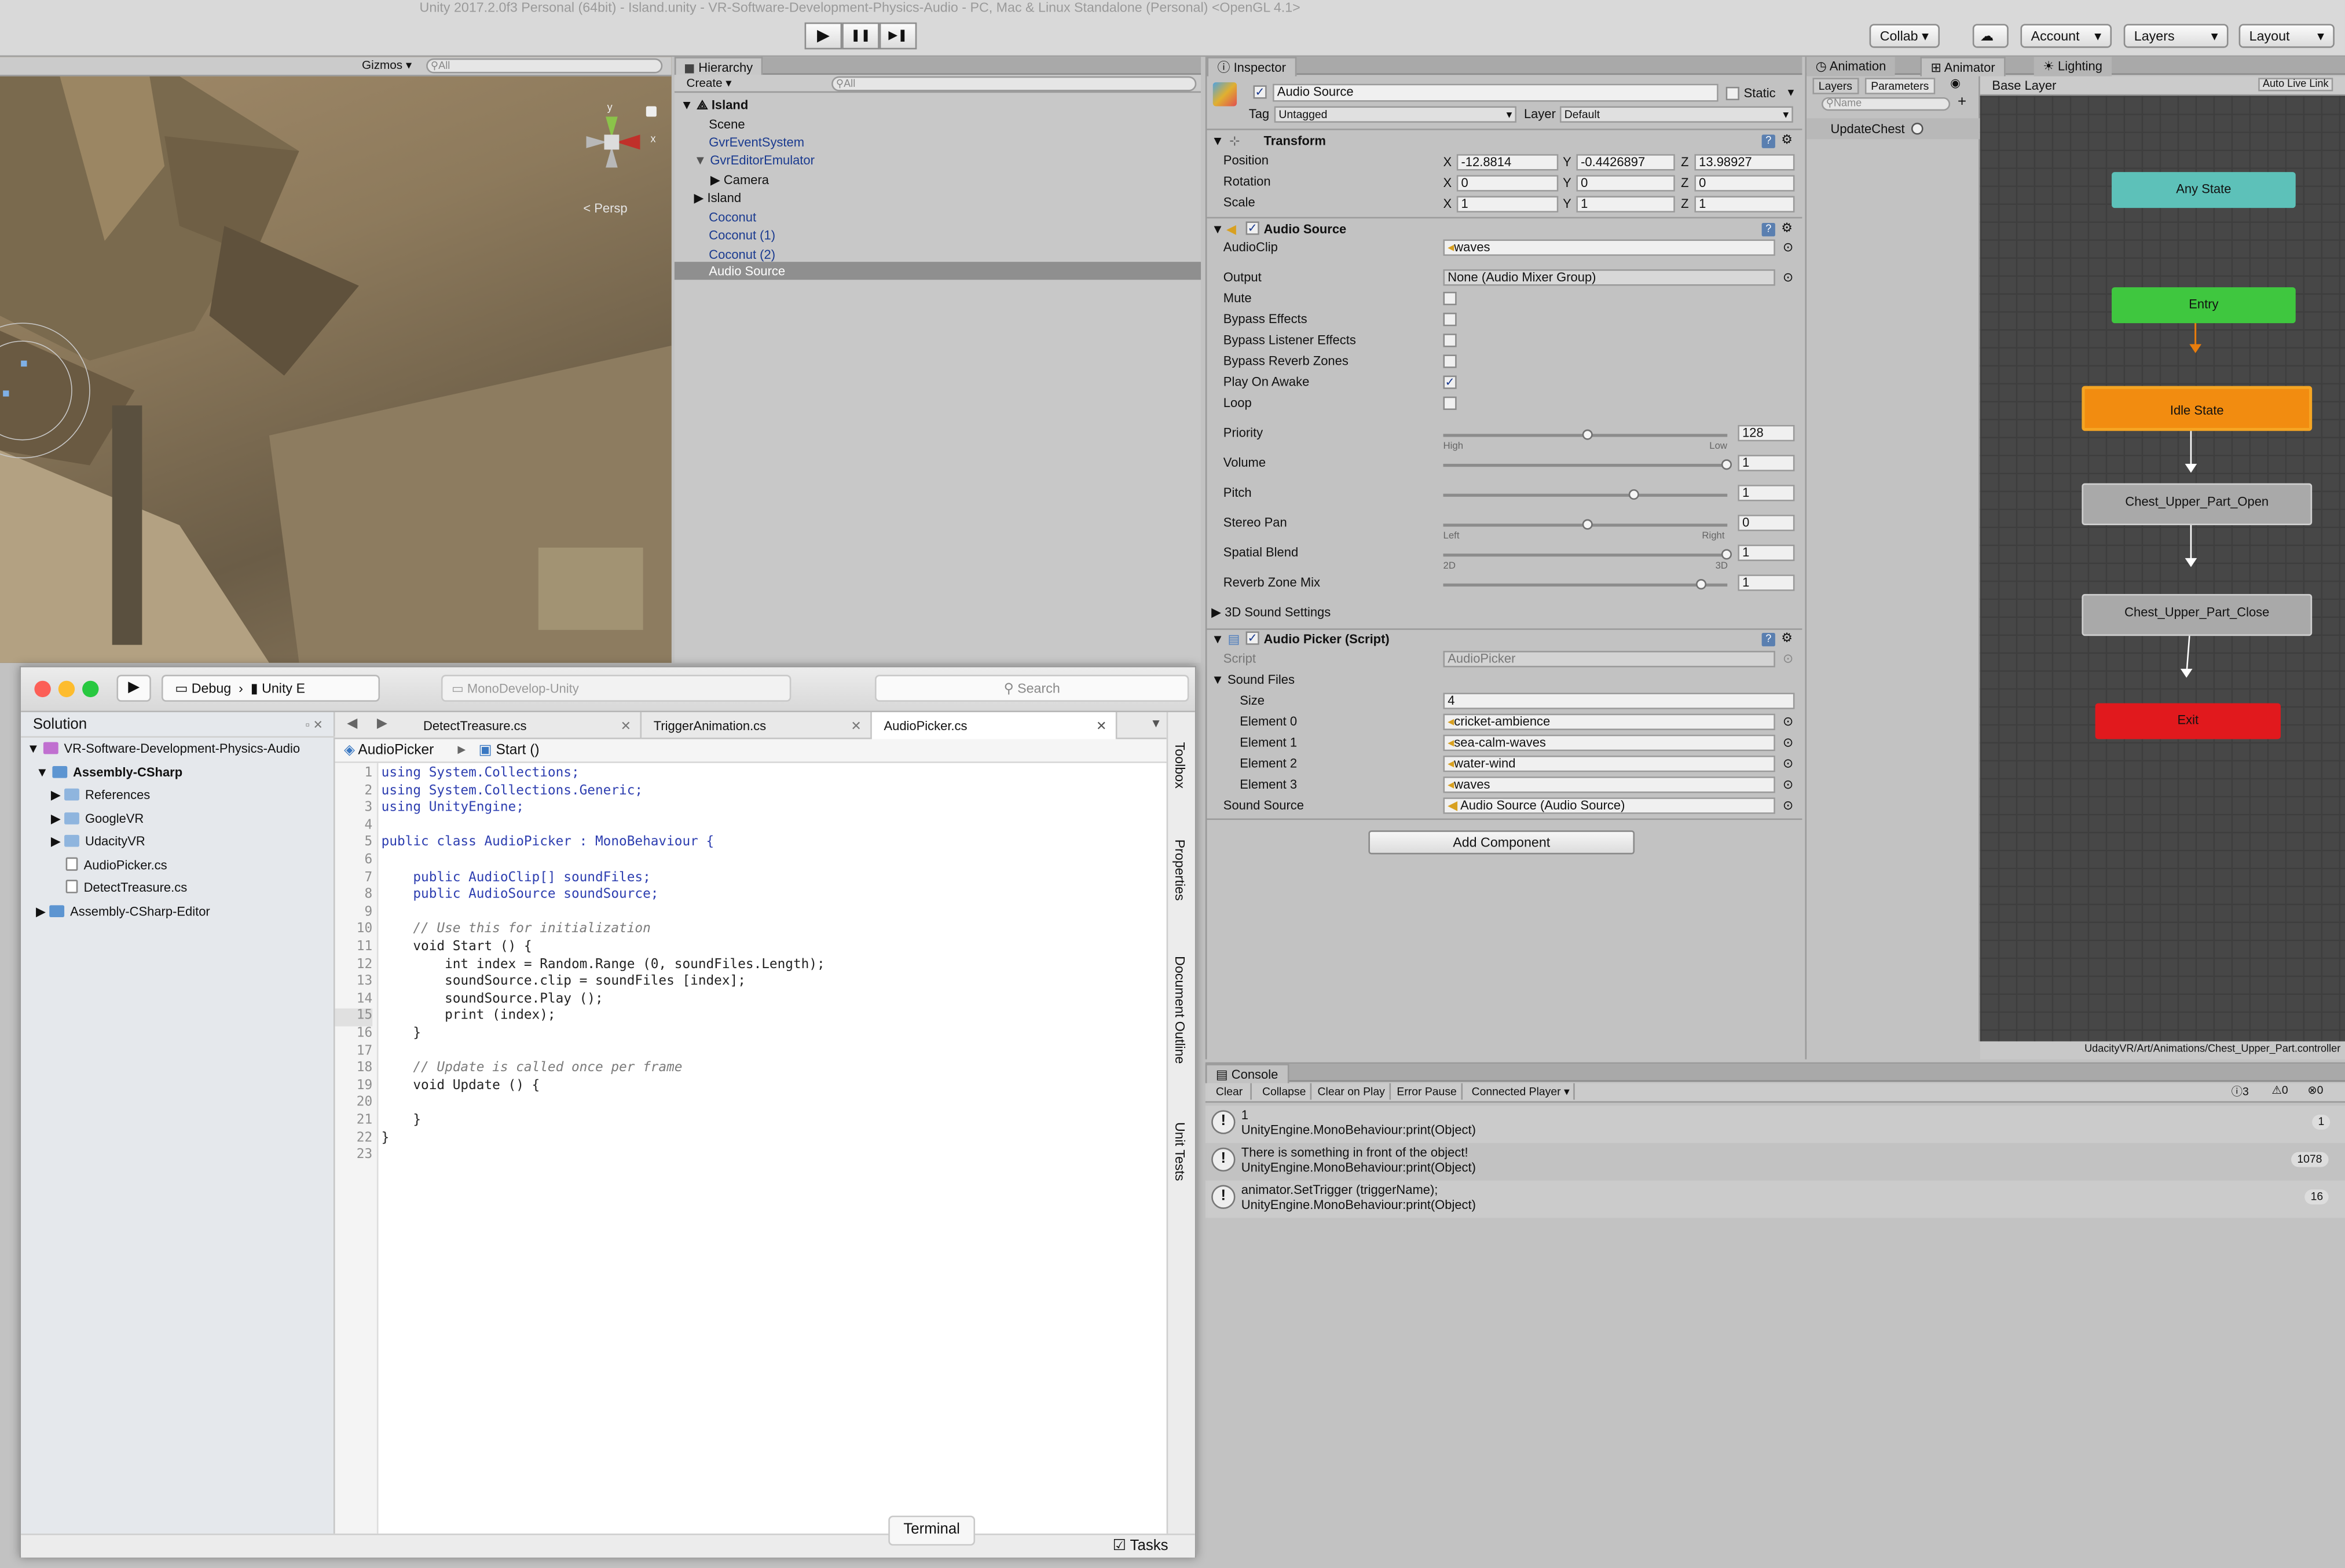  What do you see at coordinates (1450, 382) in the screenshot?
I see `play-on-awake-checkbox: ✓` at bounding box center [1450, 382].